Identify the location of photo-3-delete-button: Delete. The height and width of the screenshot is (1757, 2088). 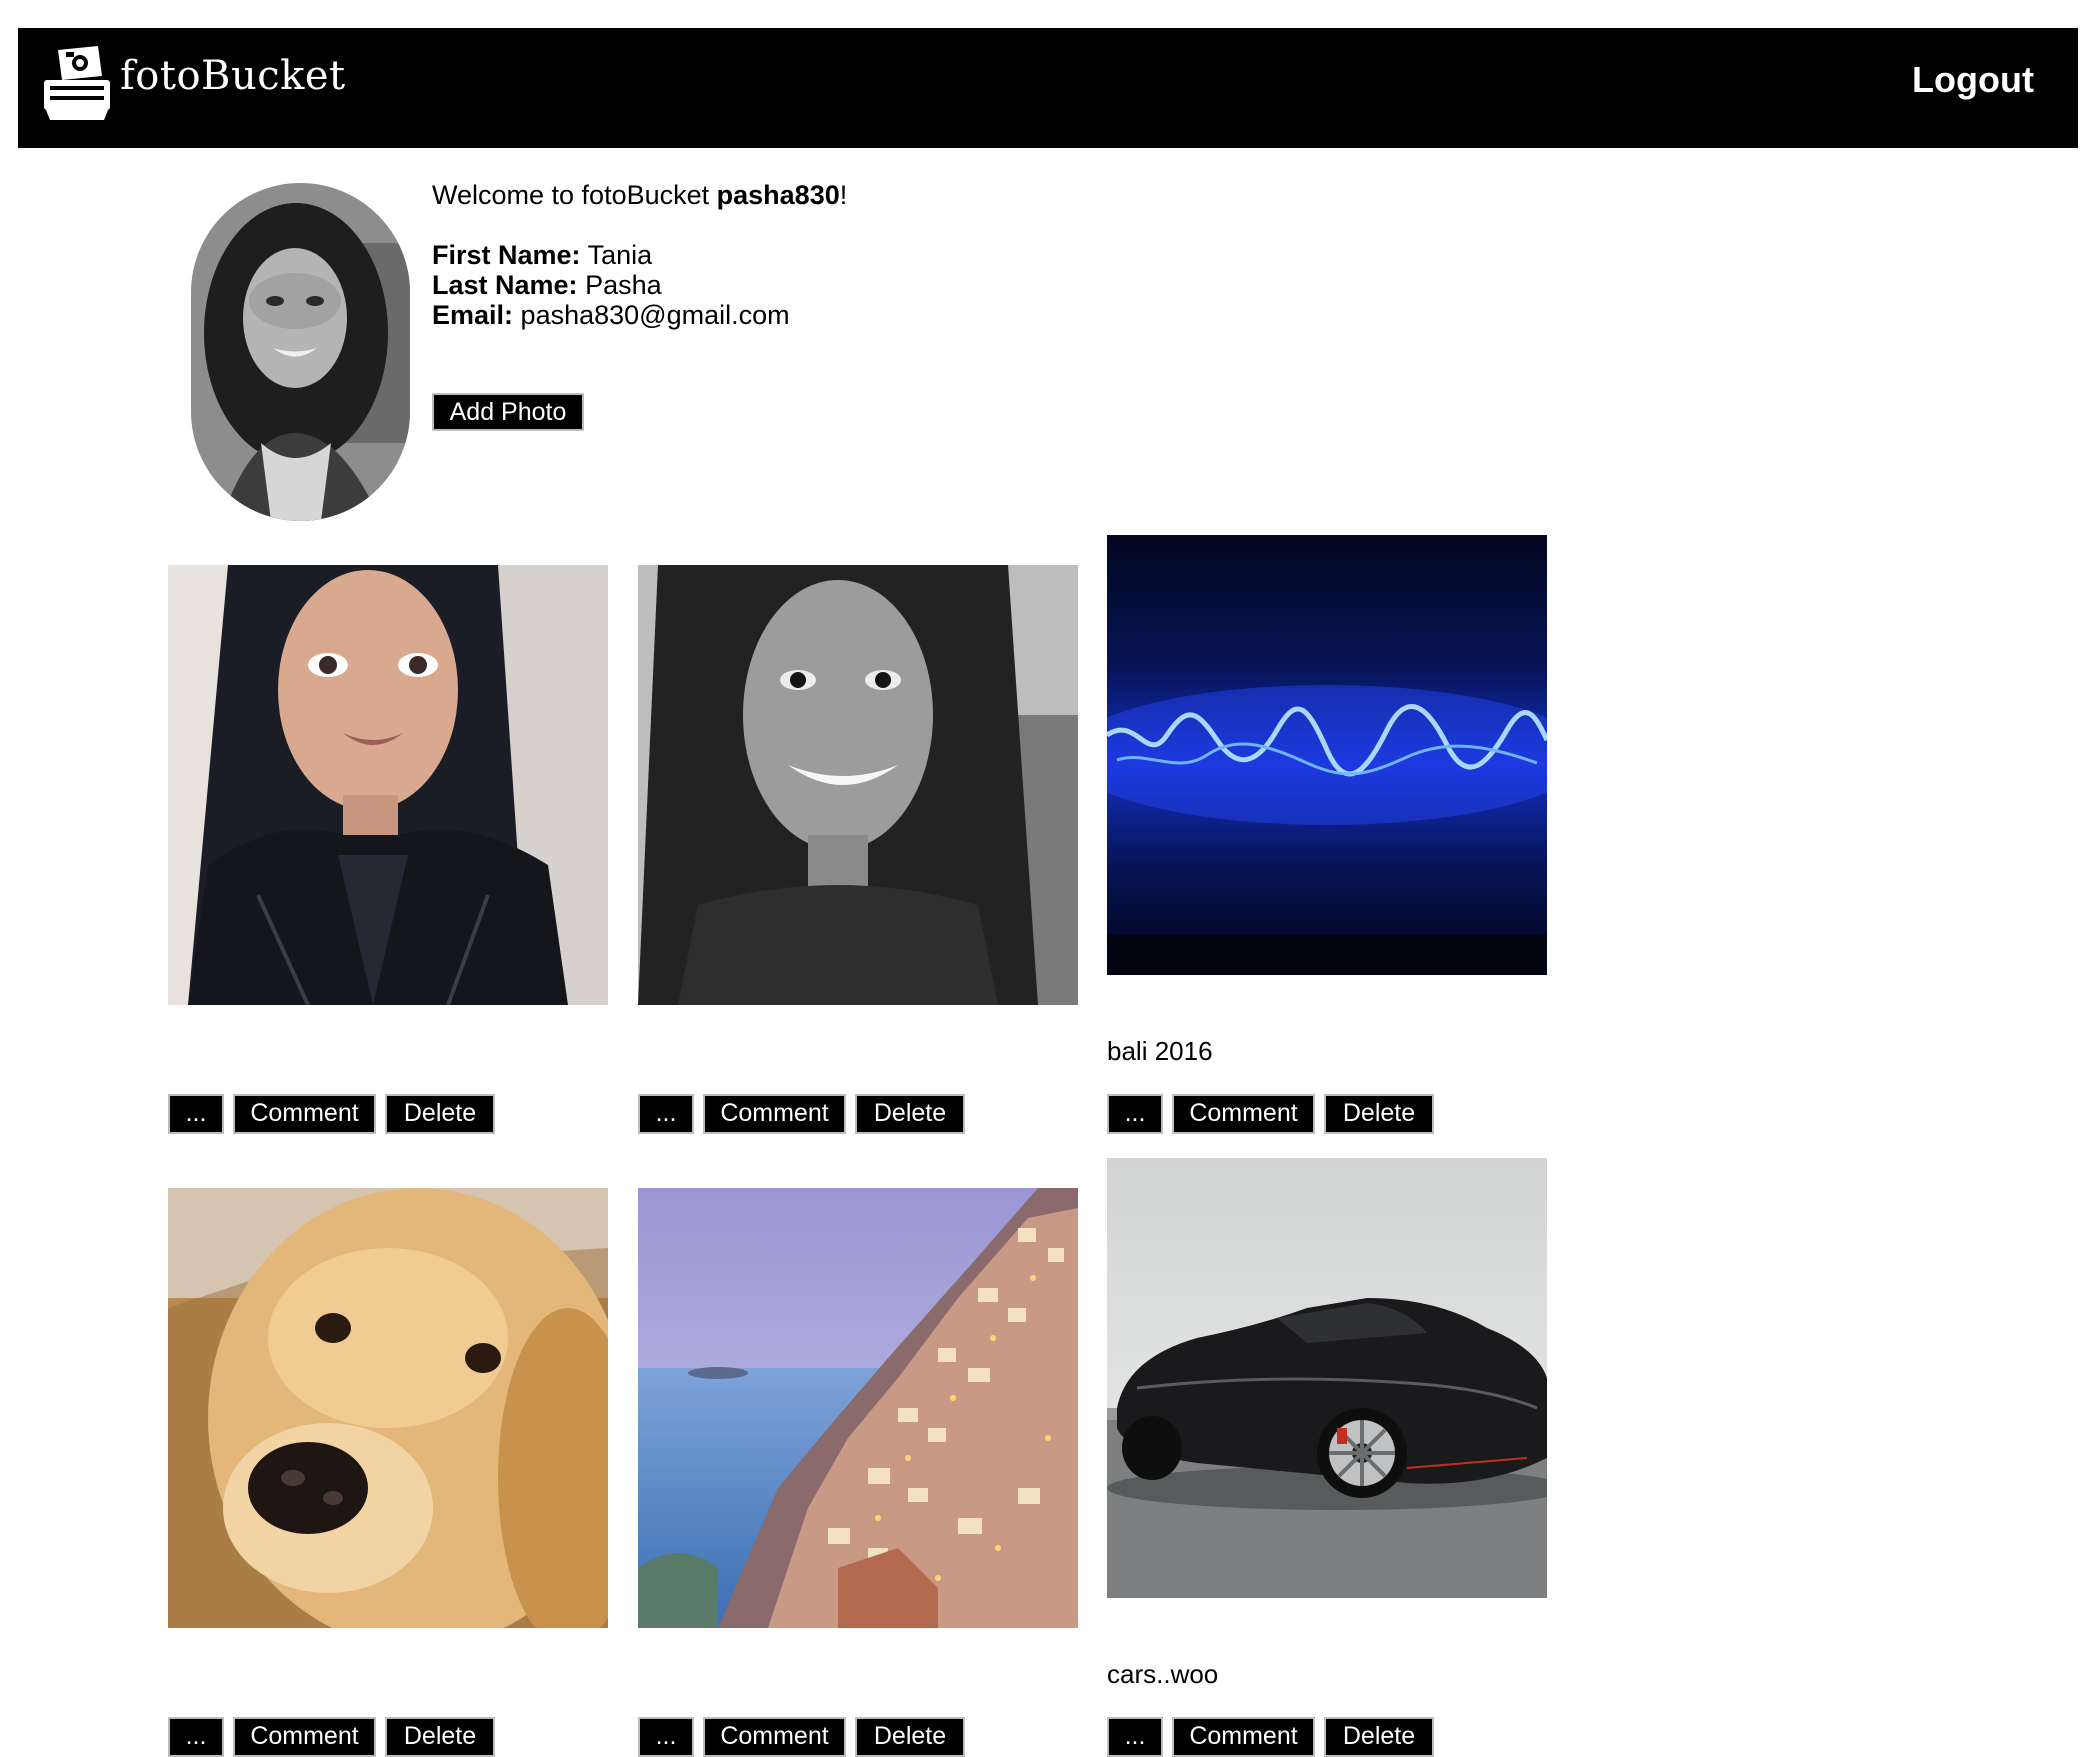
(1379, 1114).